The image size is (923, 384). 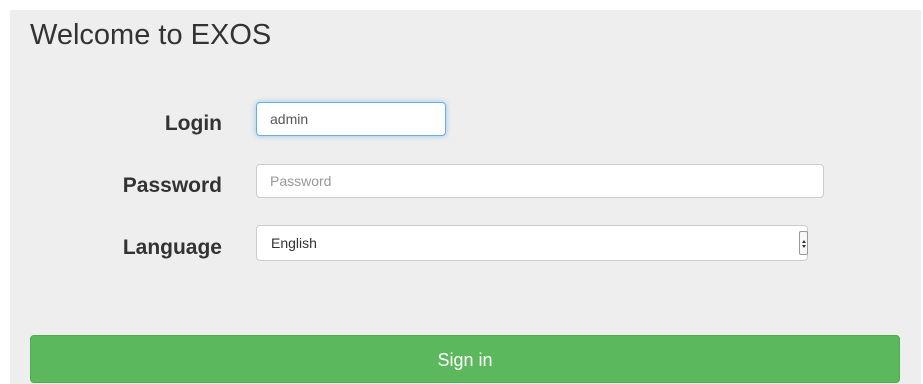 I want to click on language-selected-value: English, so click(x=294, y=243).